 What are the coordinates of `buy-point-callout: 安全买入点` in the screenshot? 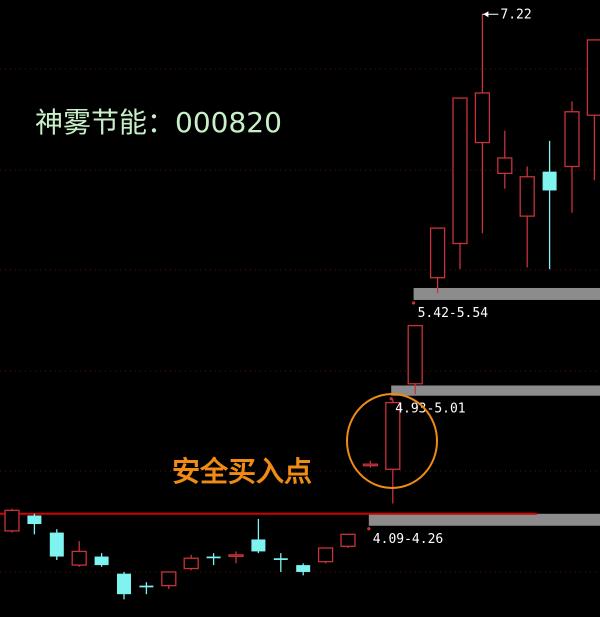 It's located at (242, 471).